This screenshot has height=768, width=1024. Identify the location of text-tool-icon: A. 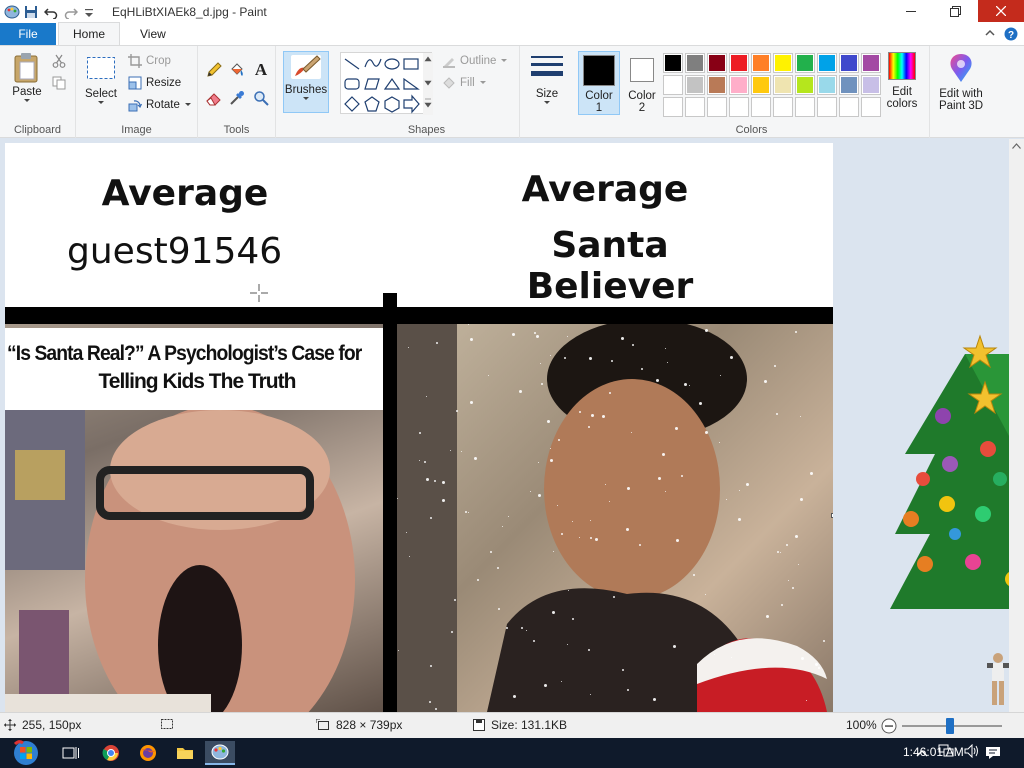
(261, 70).